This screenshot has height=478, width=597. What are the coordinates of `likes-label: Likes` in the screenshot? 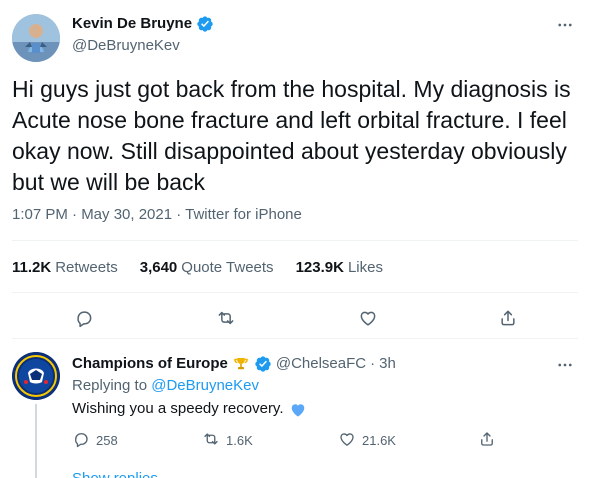 It's located at (365, 267).